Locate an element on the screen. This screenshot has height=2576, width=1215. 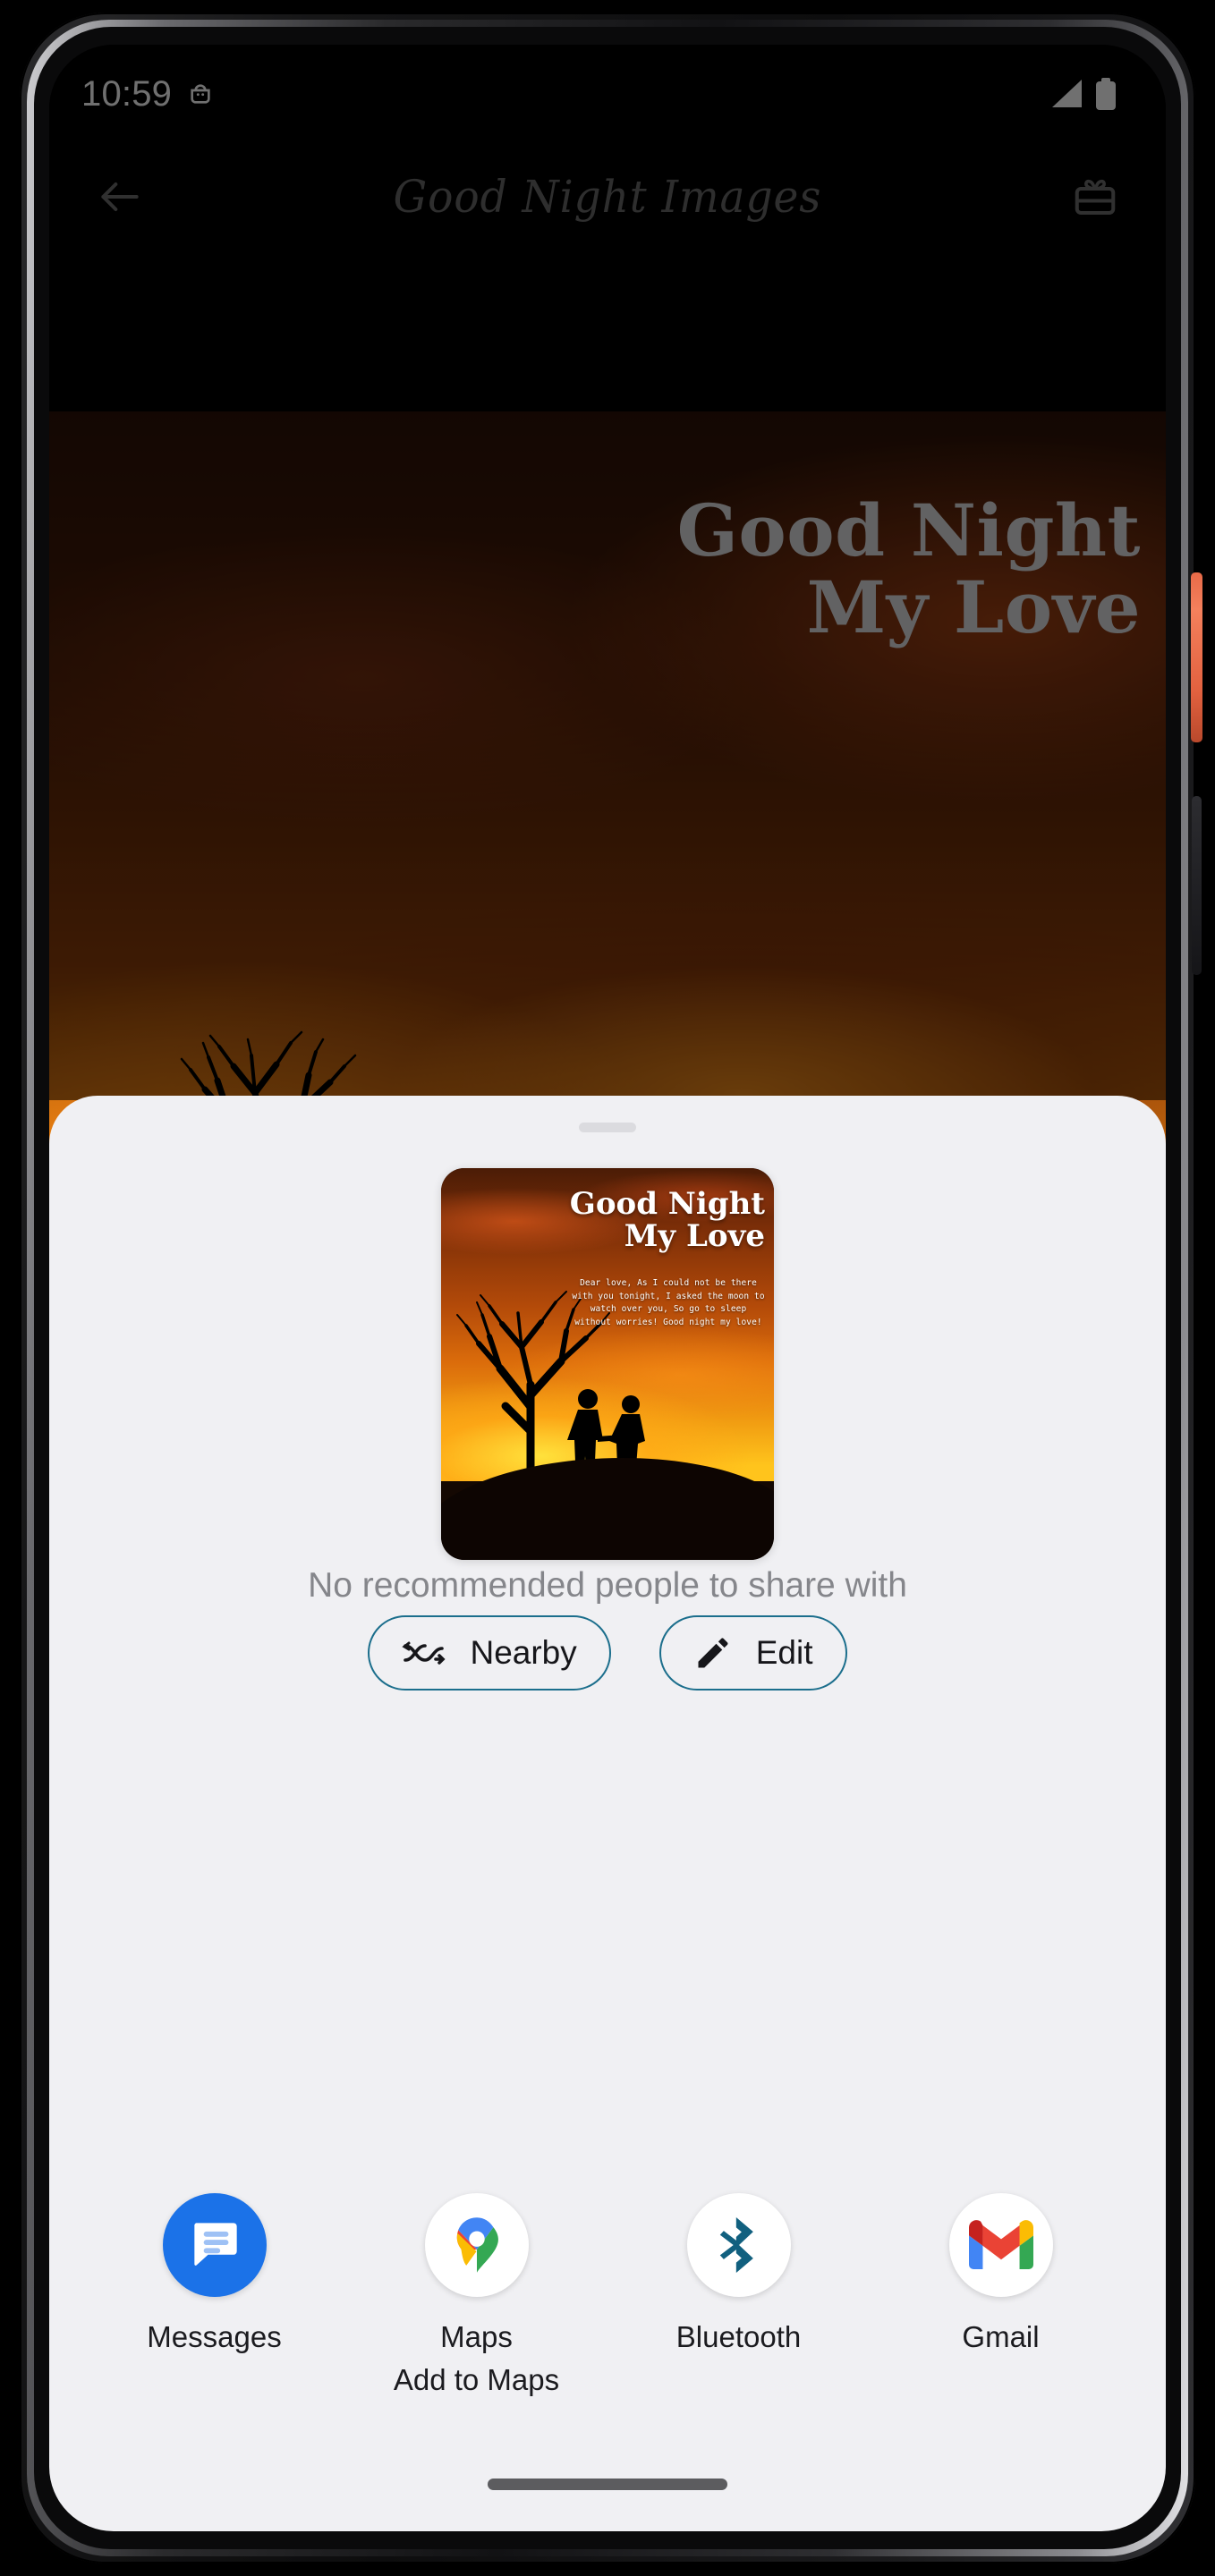
share-target-bluetooth: Bluetooth is located at coordinates (739, 2273).